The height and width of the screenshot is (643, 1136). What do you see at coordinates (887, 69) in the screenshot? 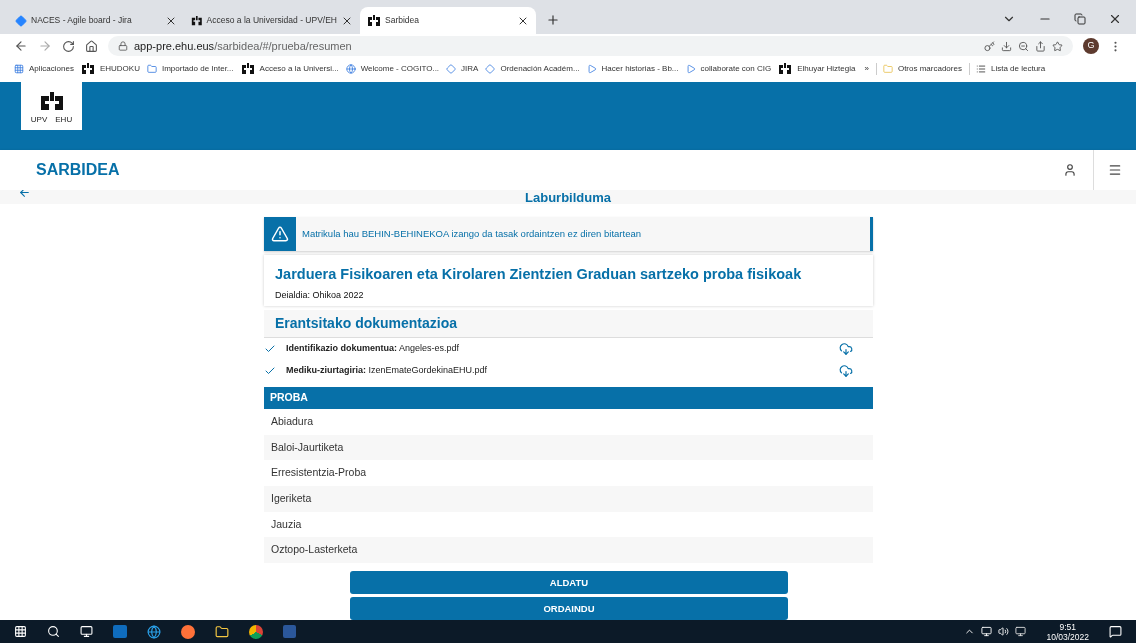
I see `folder-icon` at bounding box center [887, 69].